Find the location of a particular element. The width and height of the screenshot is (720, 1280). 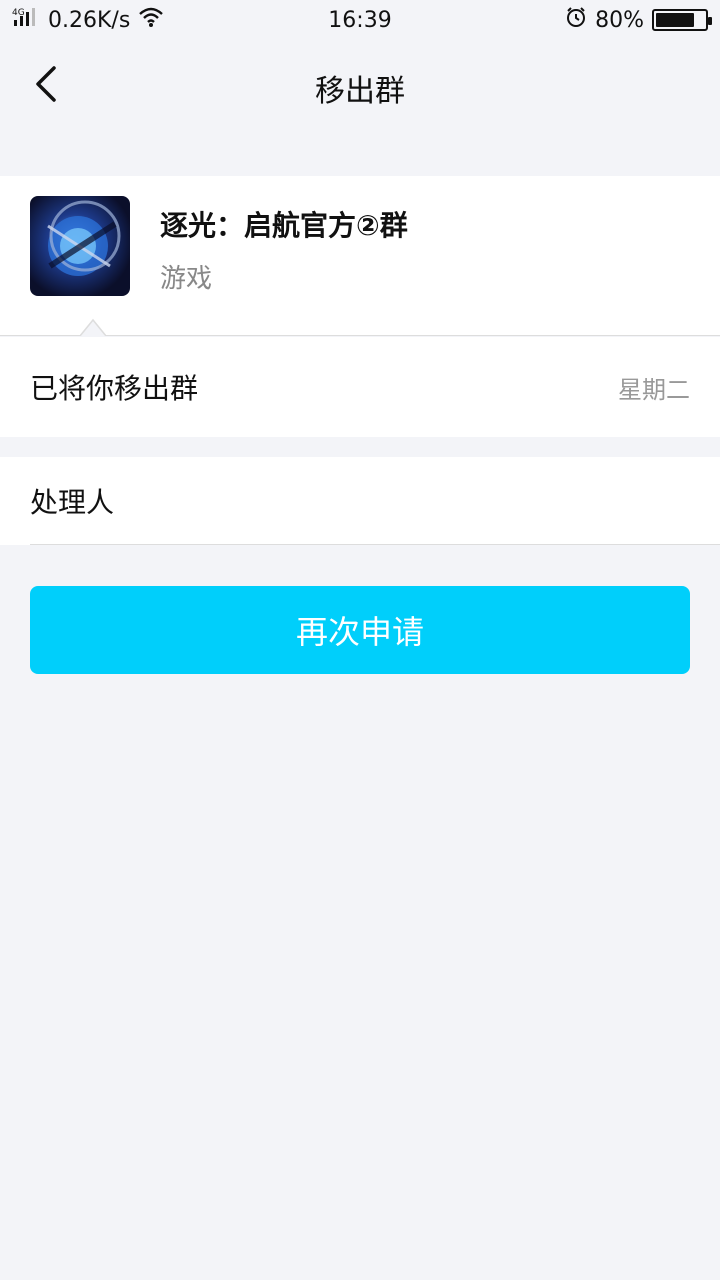

cellular-signal-icon: 4G is located at coordinates (26, 20).